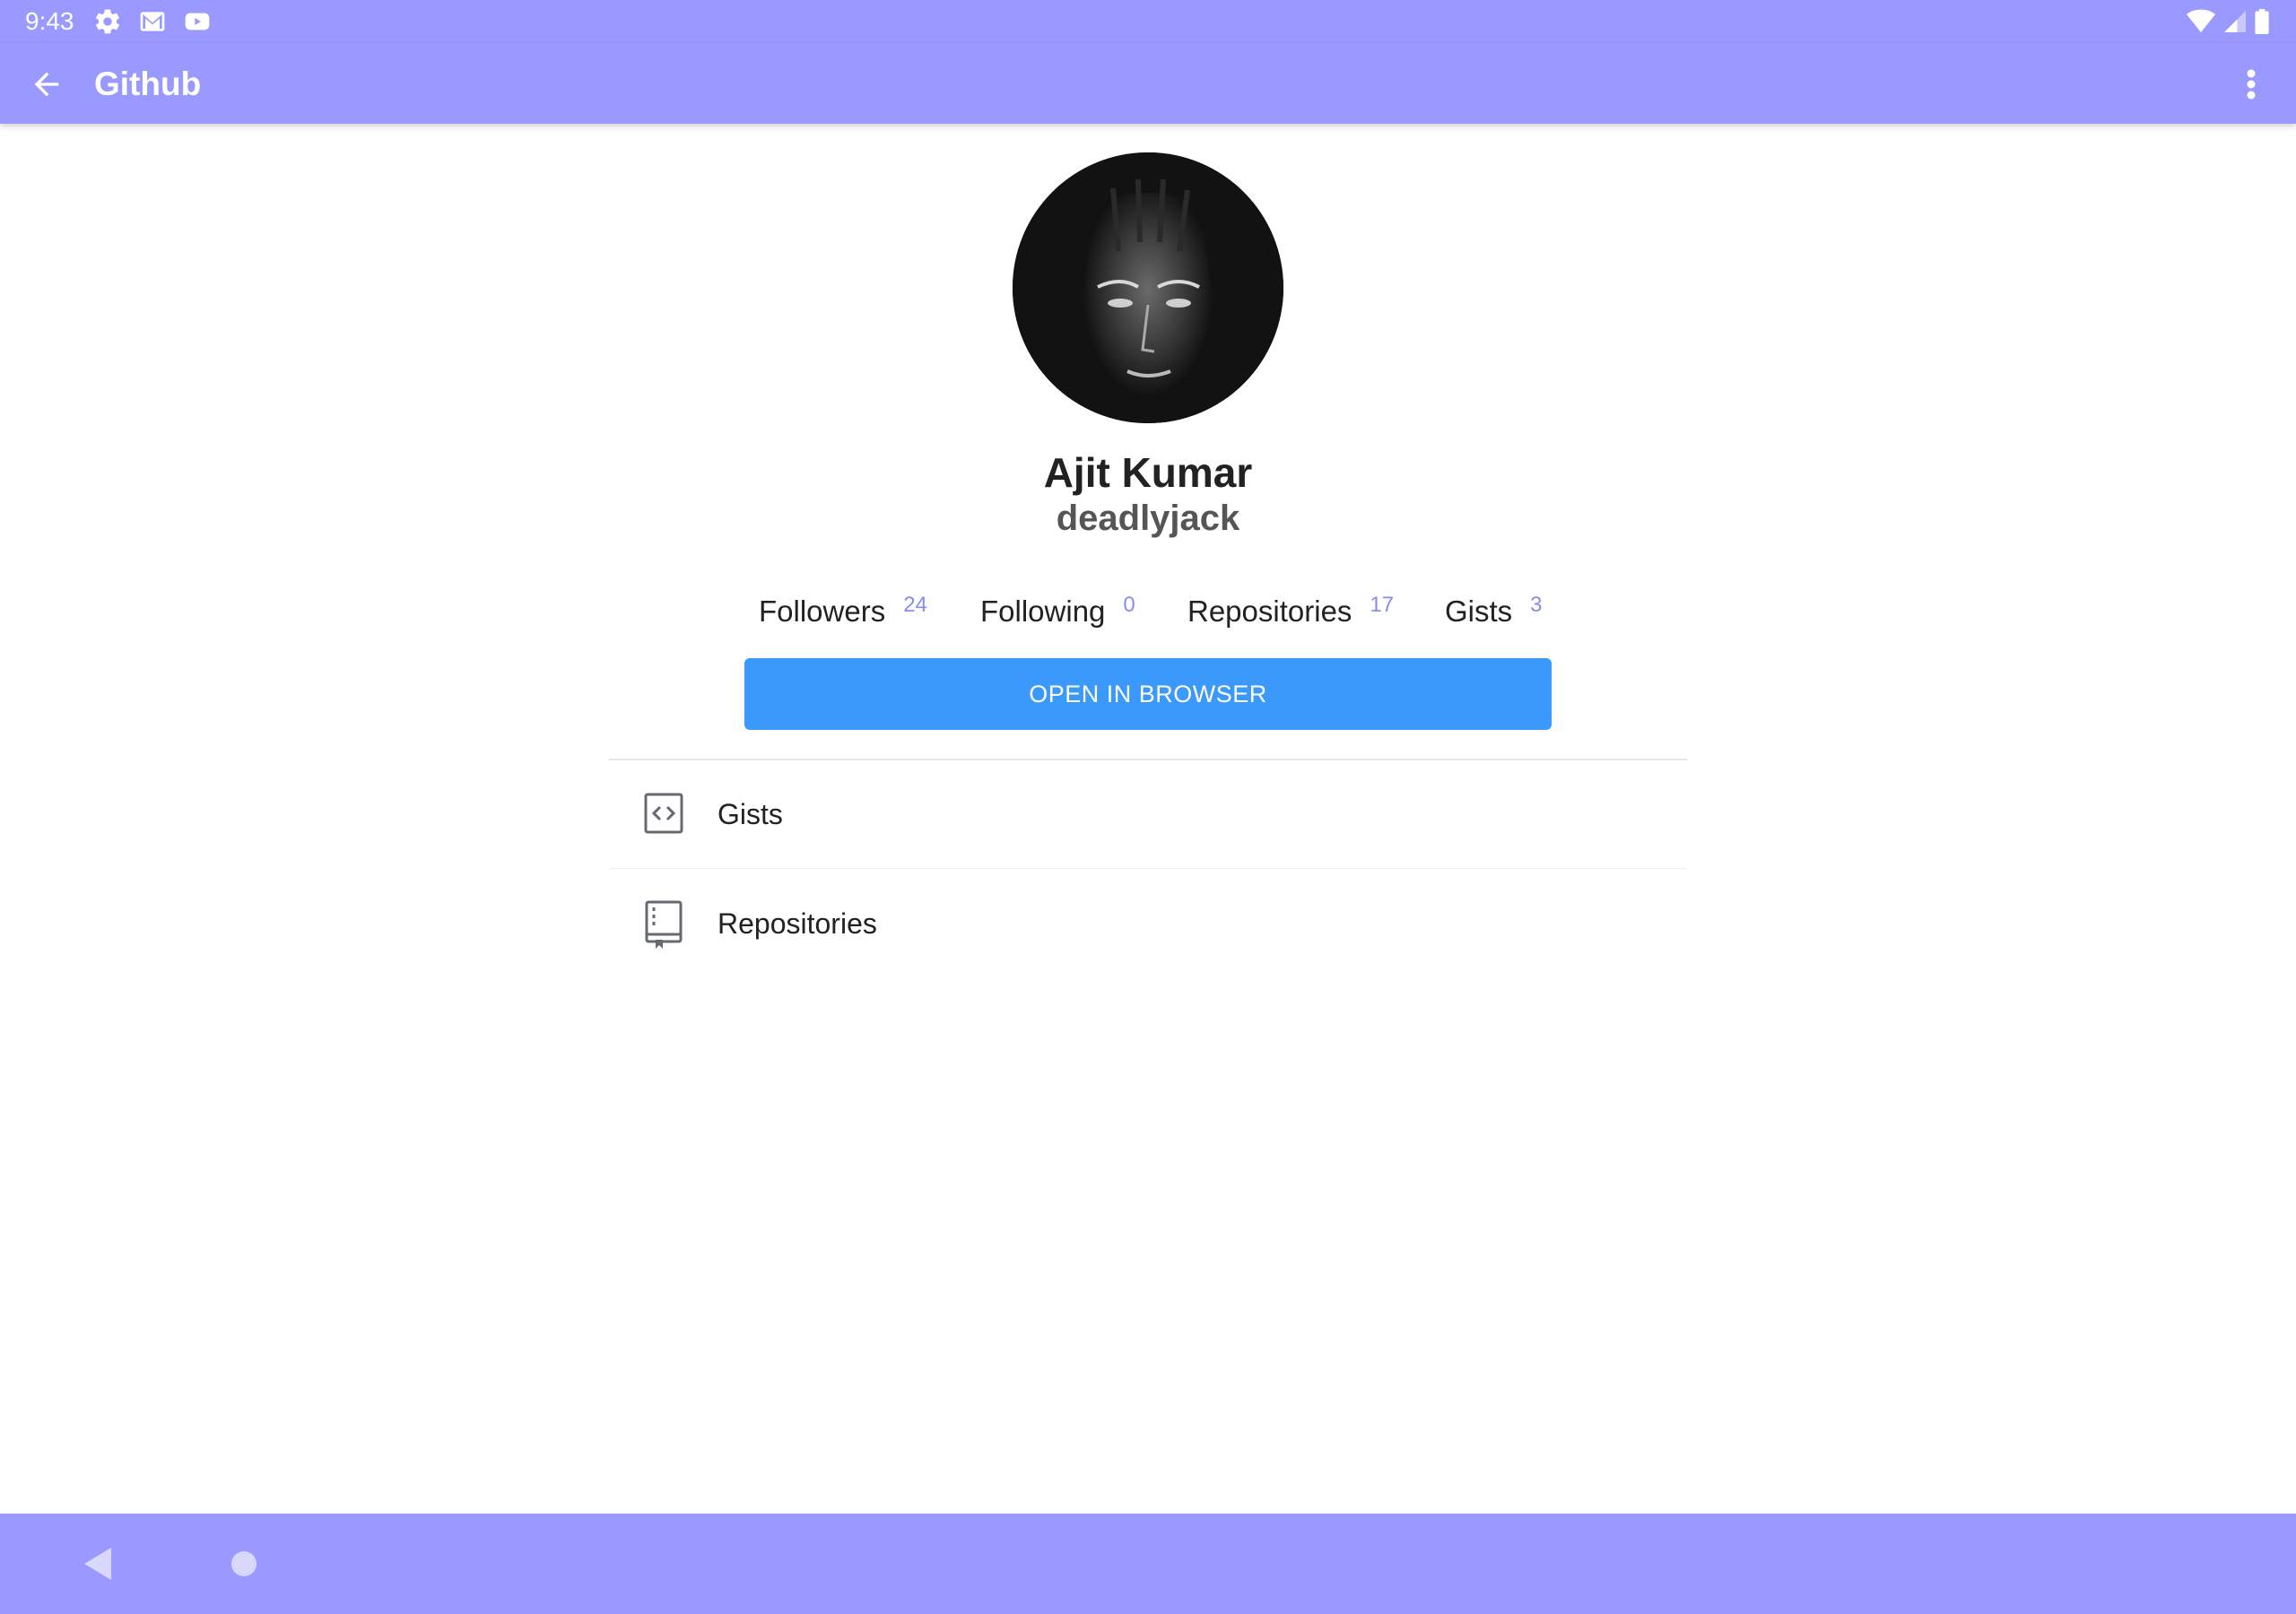 The image size is (2296, 1614). I want to click on wifi-icon, so click(2201, 20).